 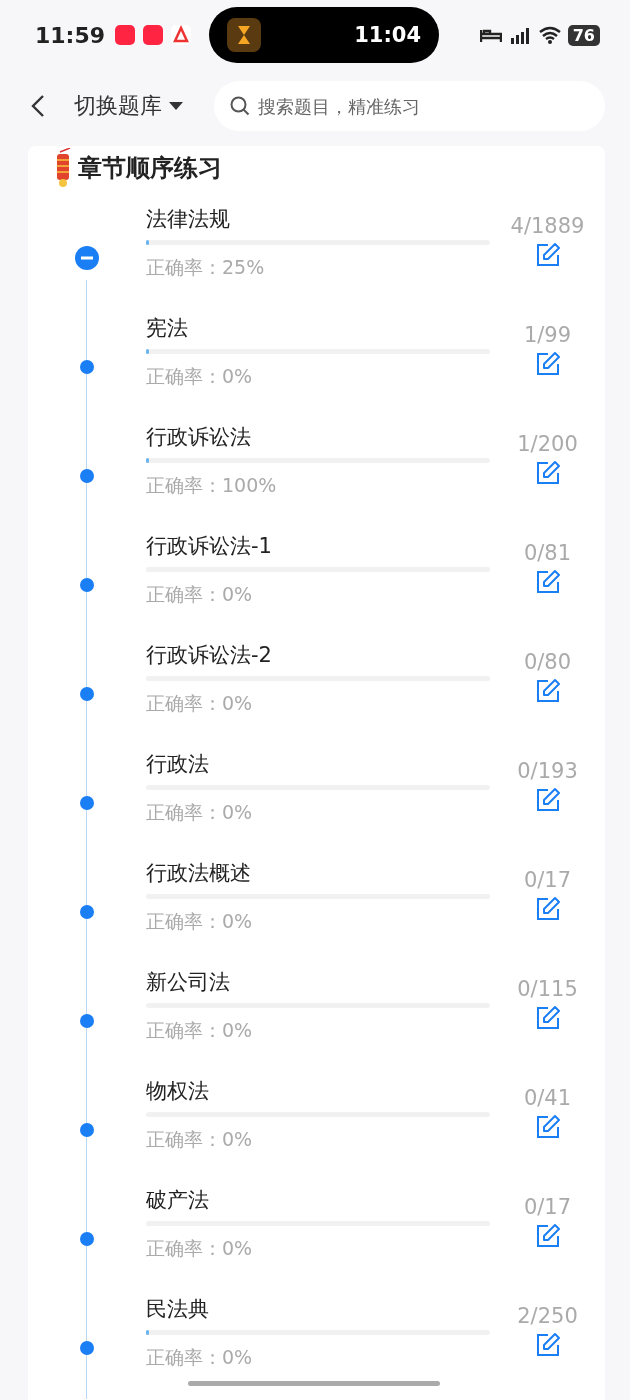 I want to click on progress-count: 1/99, so click(x=547, y=335).